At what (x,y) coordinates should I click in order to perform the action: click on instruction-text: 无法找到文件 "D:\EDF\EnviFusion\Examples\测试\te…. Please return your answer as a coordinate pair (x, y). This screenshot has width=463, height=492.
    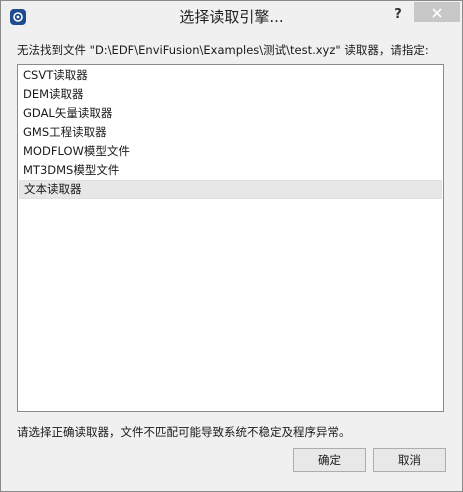
    Looking at the image, I should click on (223, 50).